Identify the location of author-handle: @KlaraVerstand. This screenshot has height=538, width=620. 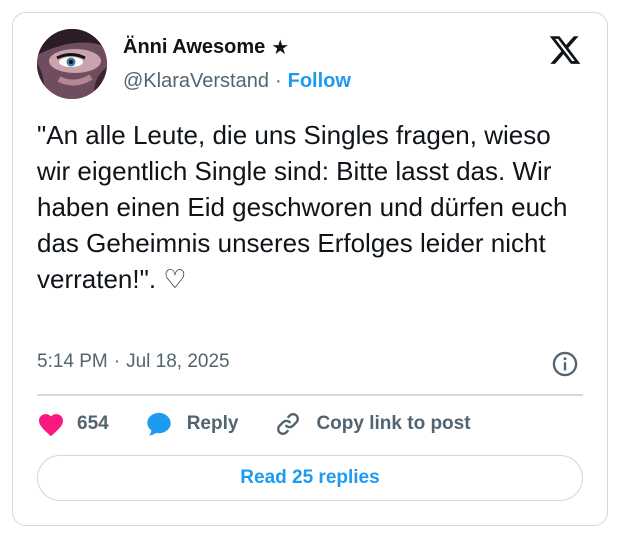
(196, 81).